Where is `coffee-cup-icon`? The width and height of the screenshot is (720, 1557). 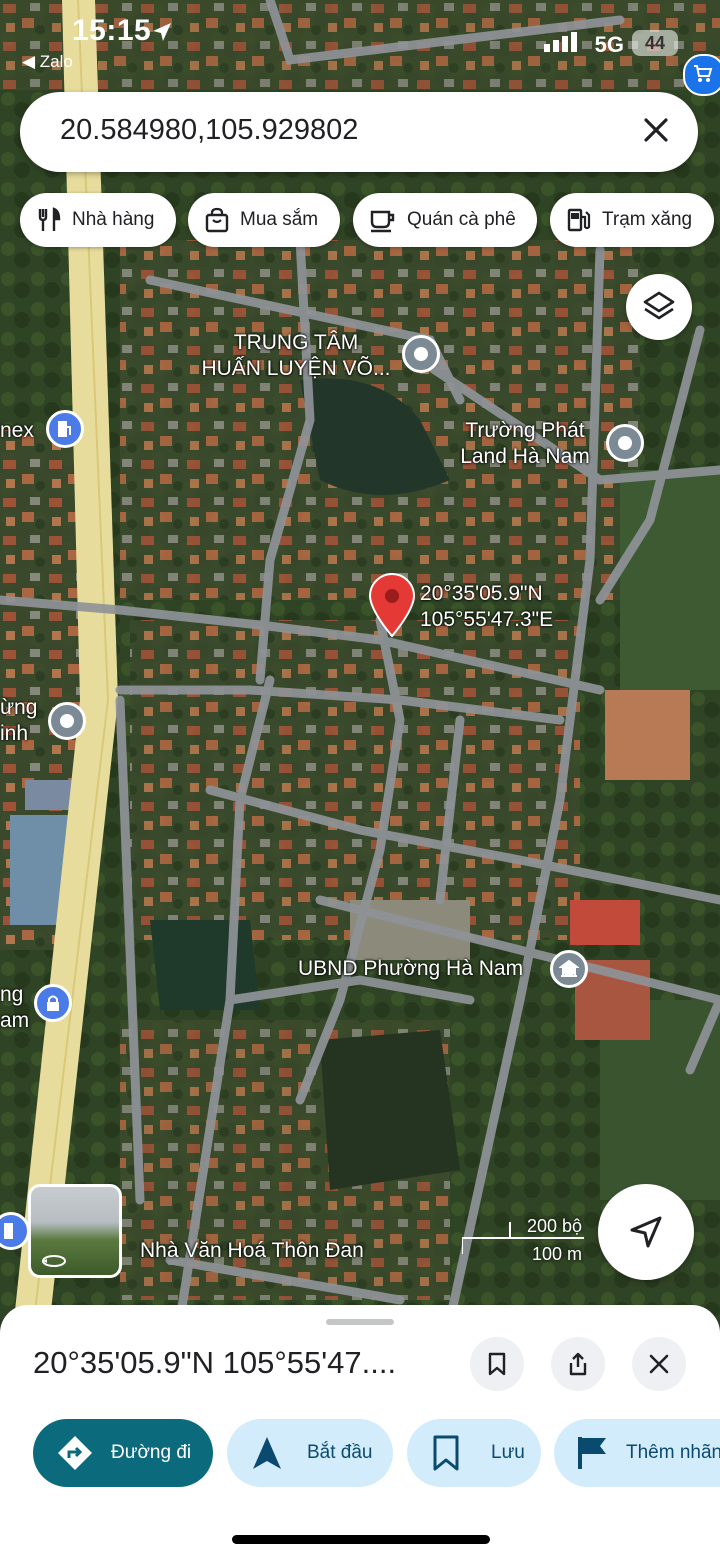
coffee-cup-icon is located at coordinates (382, 221).